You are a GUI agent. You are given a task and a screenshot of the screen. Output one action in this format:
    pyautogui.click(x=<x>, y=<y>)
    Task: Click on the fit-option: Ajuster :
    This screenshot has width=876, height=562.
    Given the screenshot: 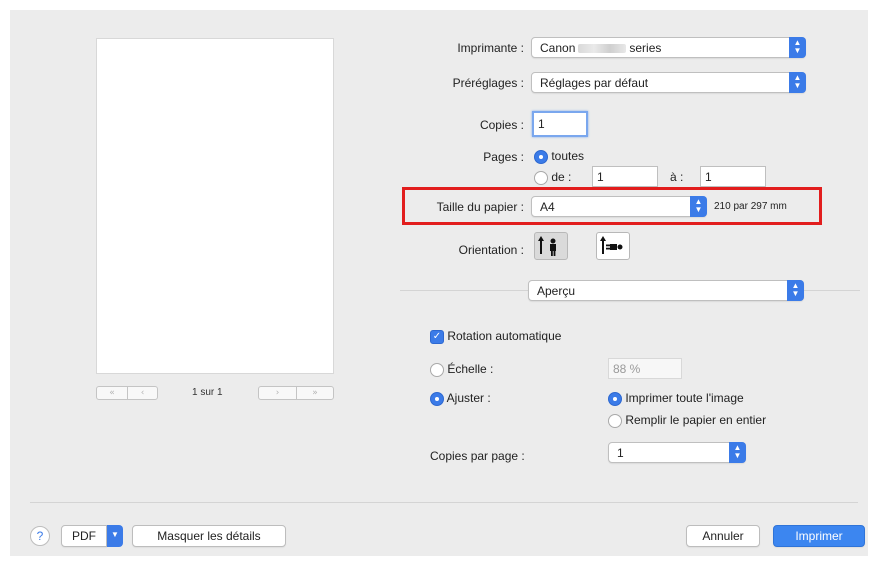 What is the action you would take?
    pyautogui.click(x=460, y=398)
    